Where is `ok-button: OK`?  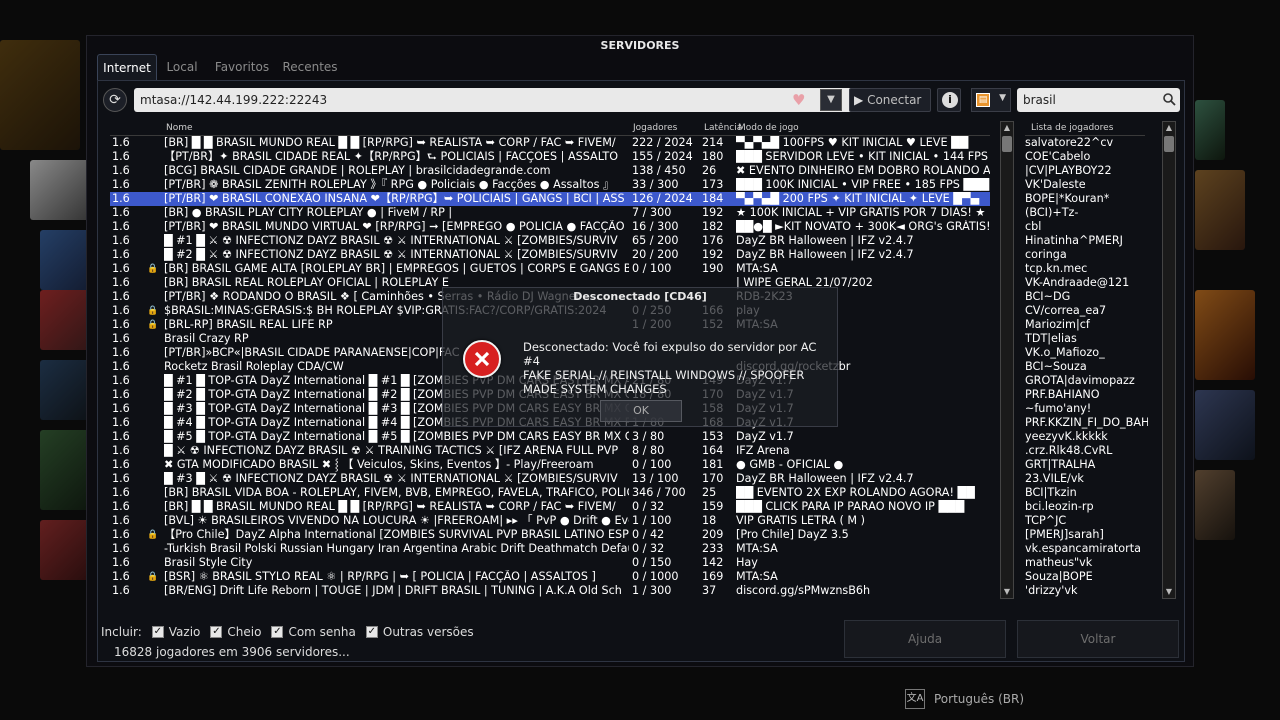 ok-button: OK is located at coordinates (641, 411).